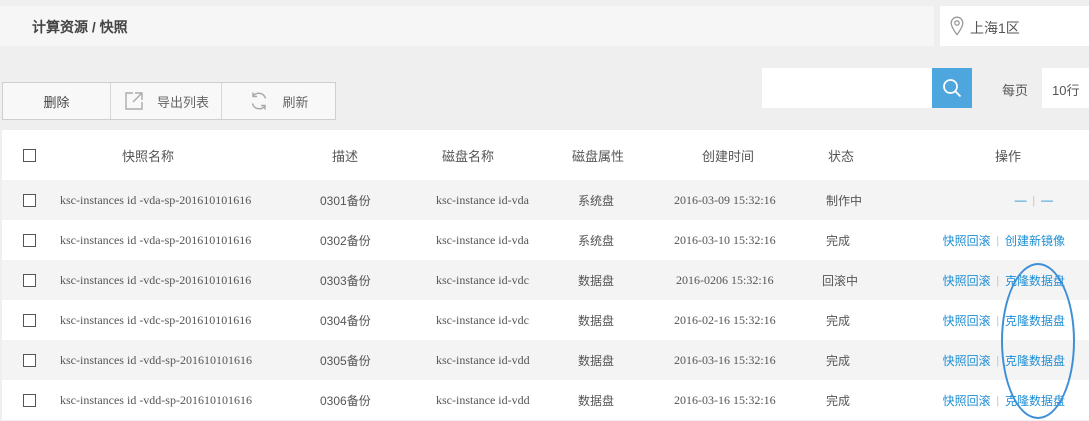 The height and width of the screenshot is (421, 1089). What do you see at coordinates (345, 280) in the screenshot?
I see `snapshot-desc: 0303备份` at bounding box center [345, 280].